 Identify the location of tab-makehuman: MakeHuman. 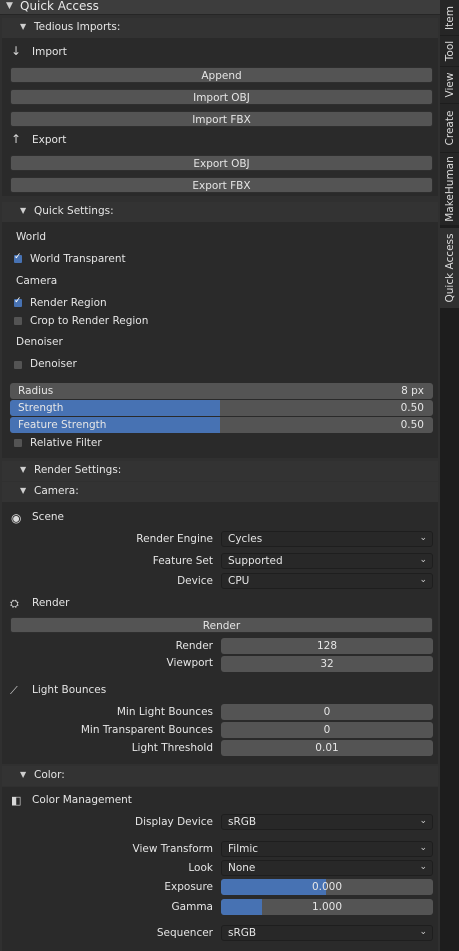
(449, 189).